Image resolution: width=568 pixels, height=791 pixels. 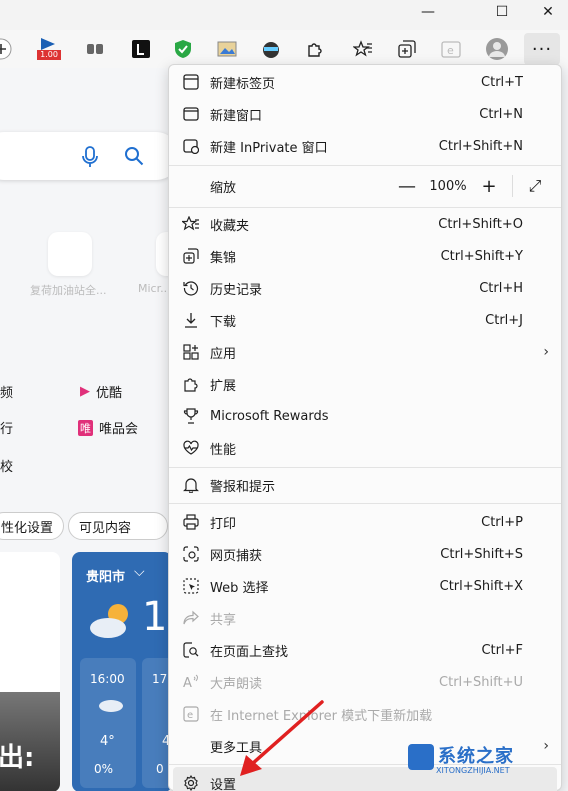 What do you see at coordinates (365, 714) in the screenshot?
I see `menu-item-ie-mode: e 在 Internet Explorer 模式下重新加载` at bounding box center [365, 714].